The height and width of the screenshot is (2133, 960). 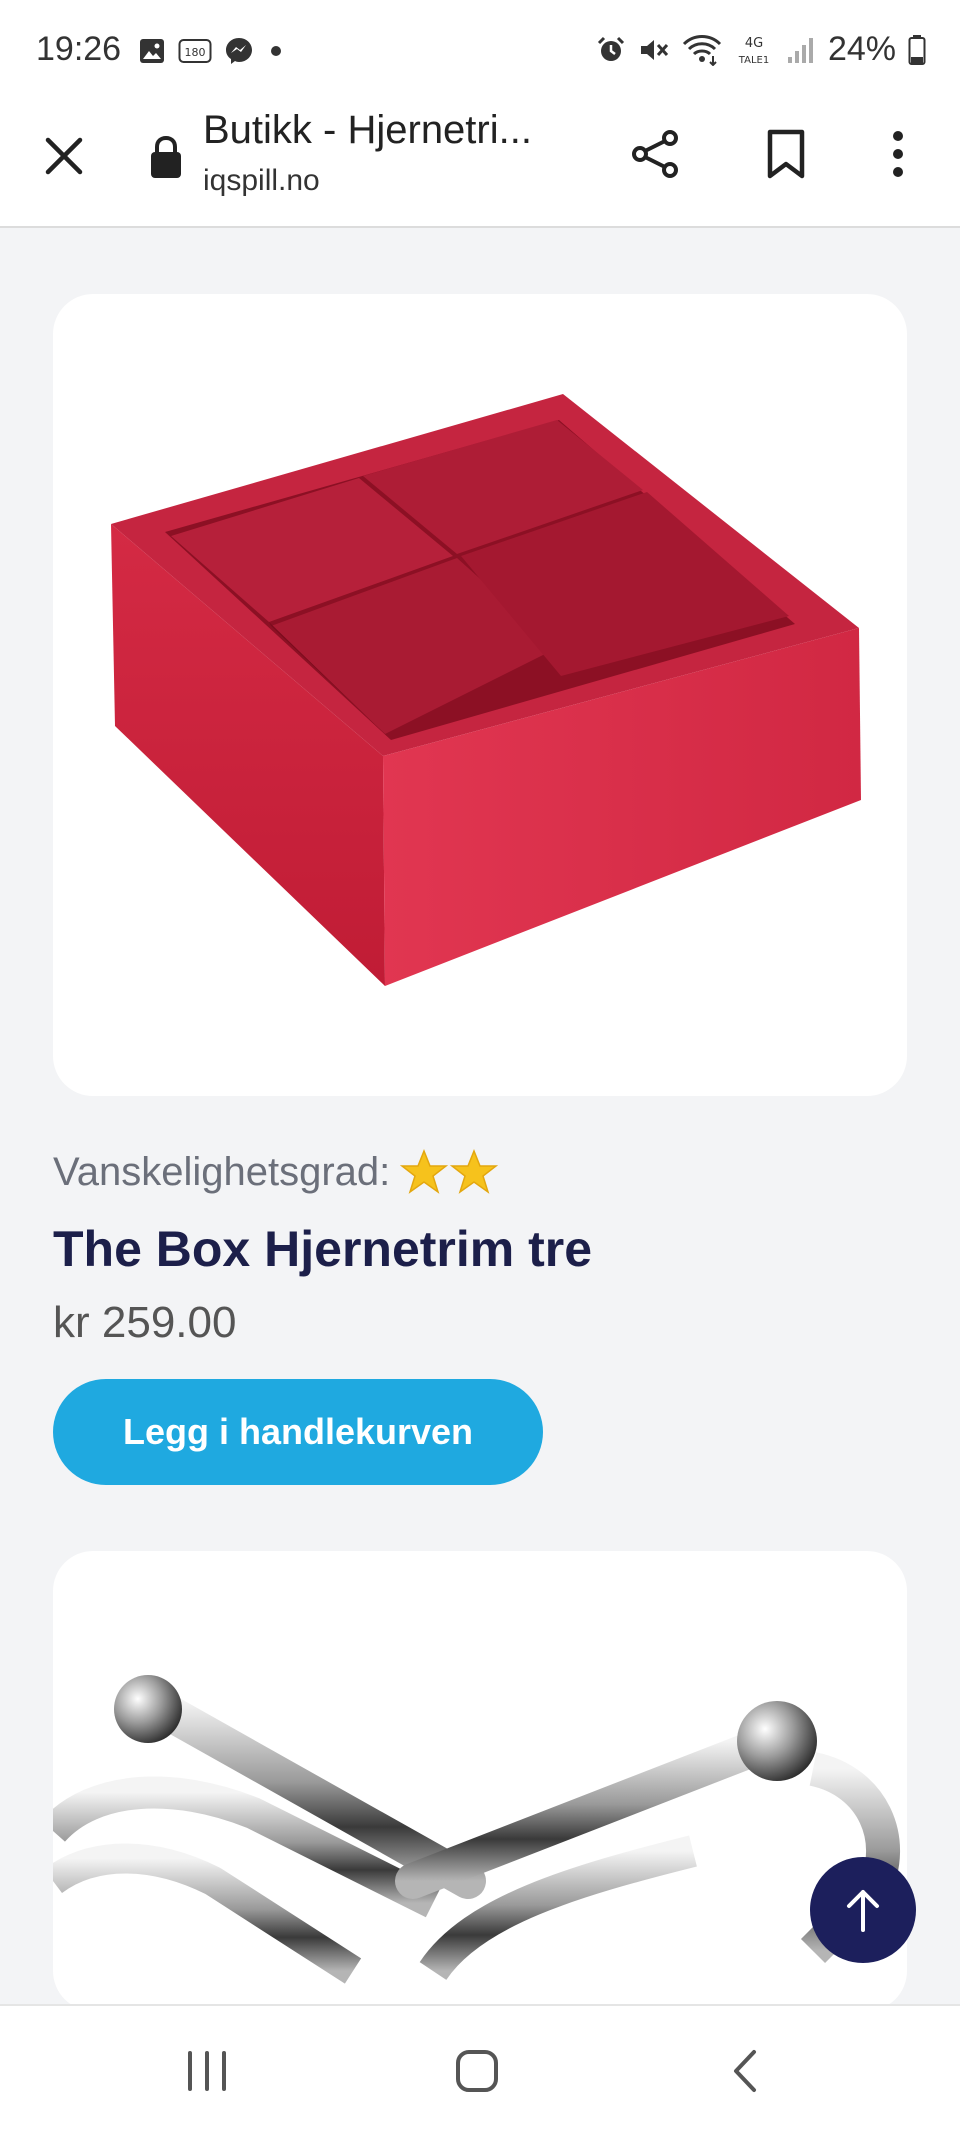 I want to click on network-type-icon: 4G TALE1, so click(x=753, y=51).